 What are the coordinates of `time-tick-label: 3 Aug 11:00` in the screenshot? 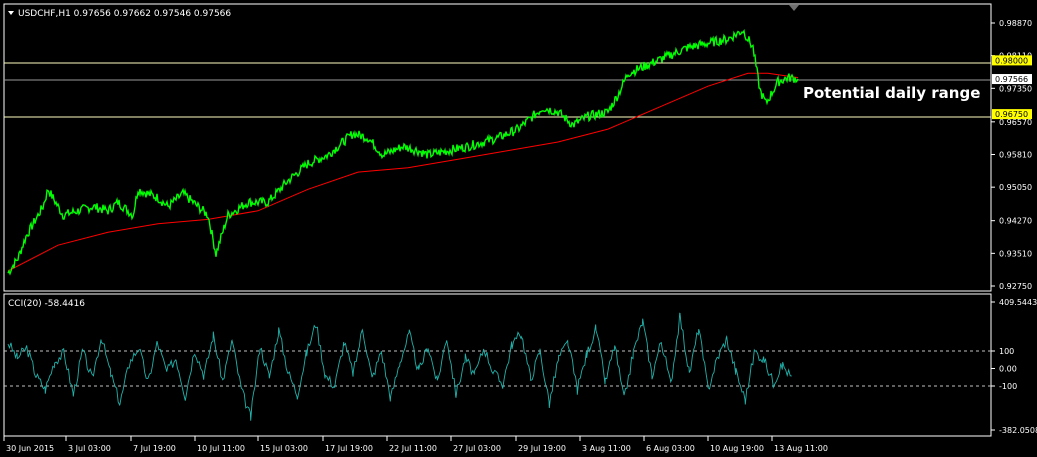 It's located at (606, 448).